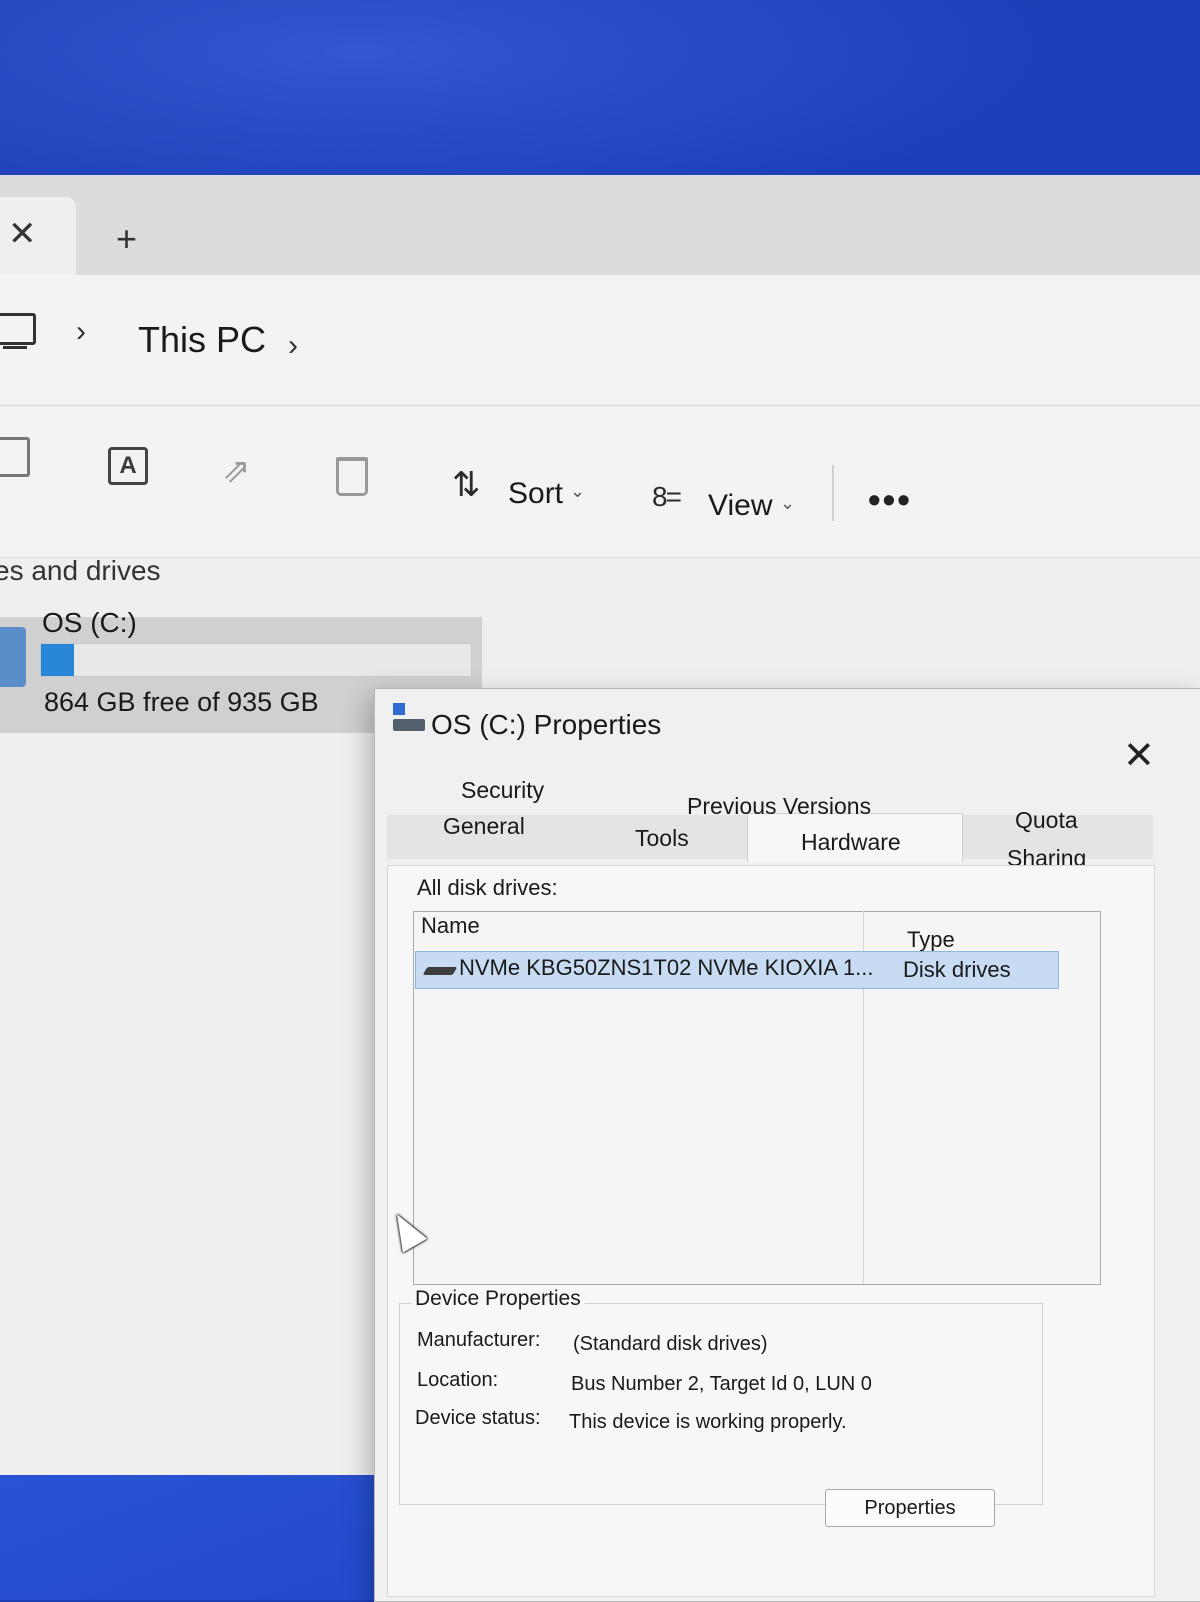 This screenshot has height=1602, width=1200. What do you see at coordinates (546, 724) in the screenshot?
I see `dialog-title: OS (C:) Properties` at bounding box center [546, 724].